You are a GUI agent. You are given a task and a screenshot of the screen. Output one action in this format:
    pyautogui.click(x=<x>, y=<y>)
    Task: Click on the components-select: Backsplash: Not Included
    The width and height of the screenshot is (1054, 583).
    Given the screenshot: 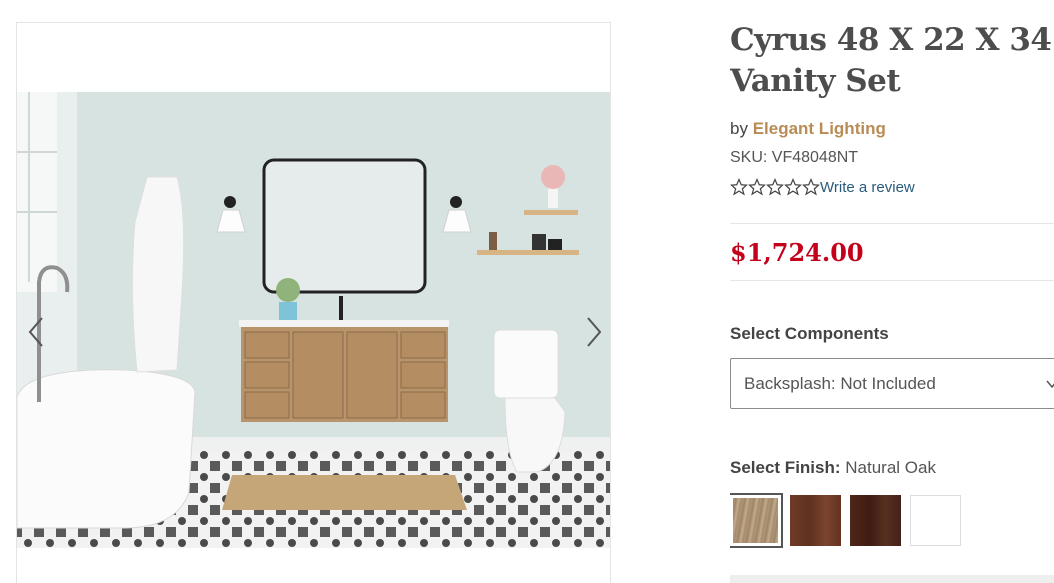 What is the action you would take?
    pyautogui.click(x=892, y=383)
    